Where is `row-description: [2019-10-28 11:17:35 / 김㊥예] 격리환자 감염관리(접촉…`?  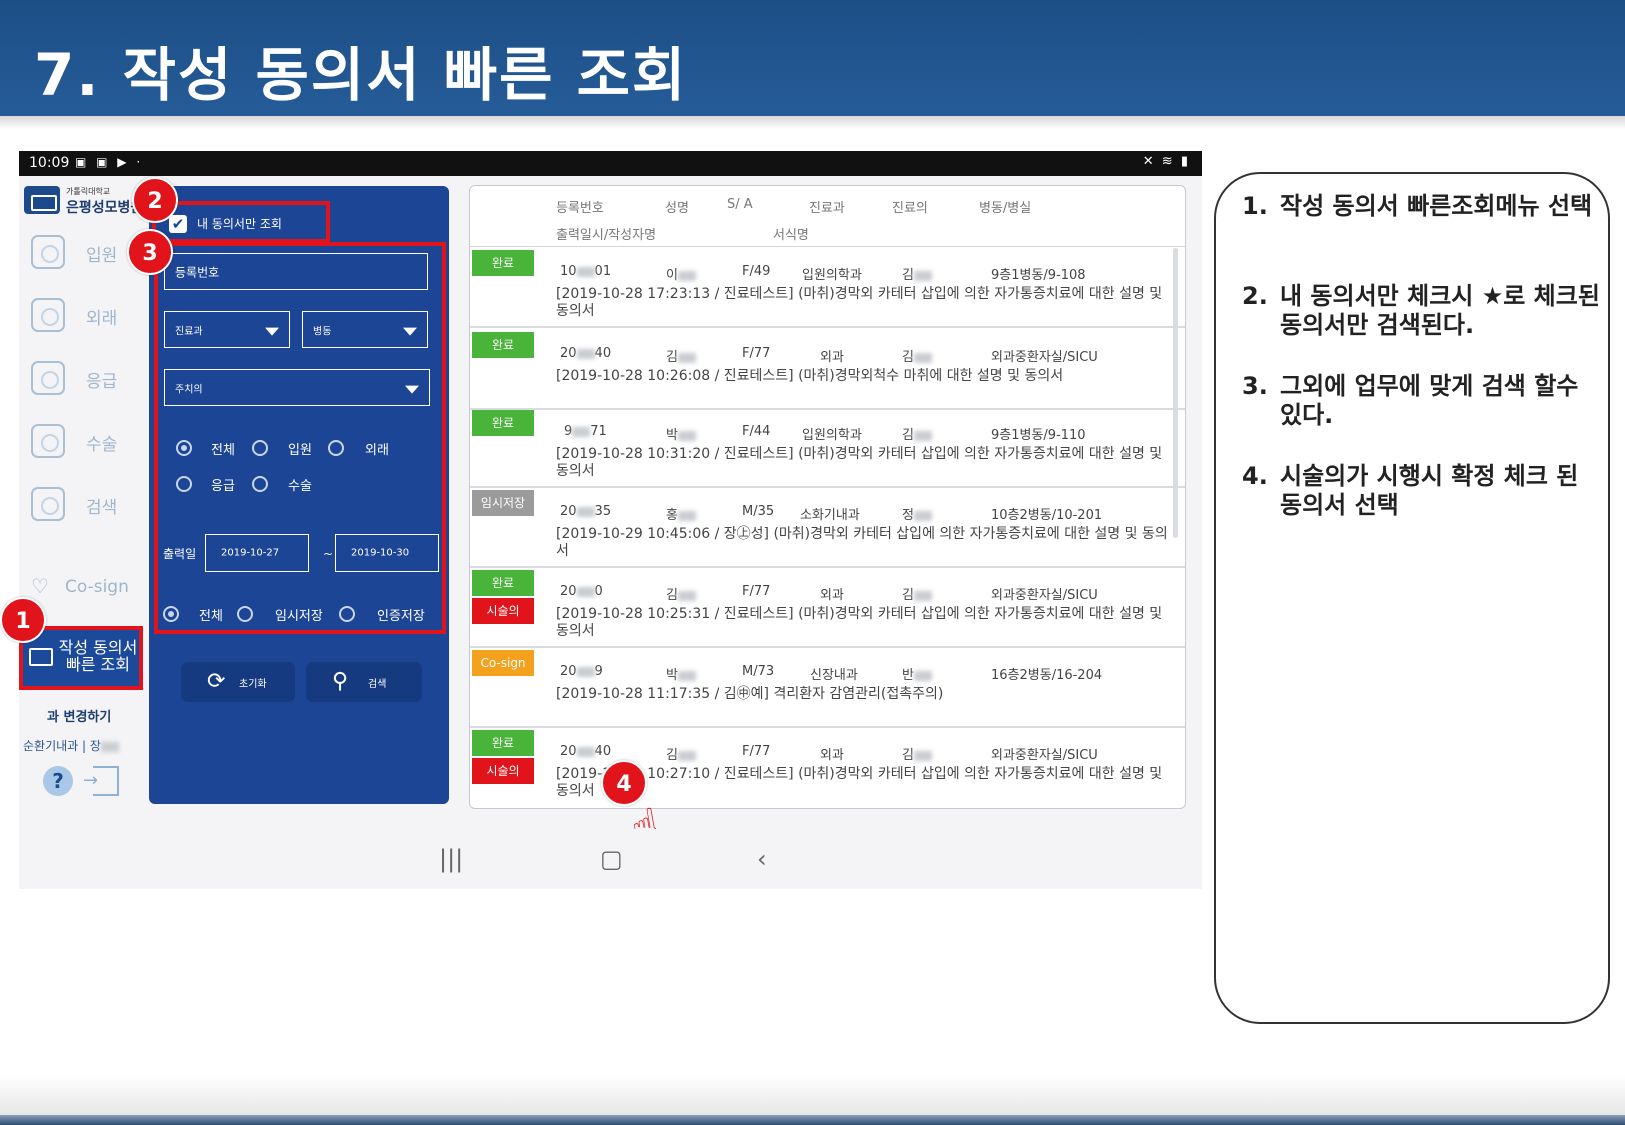
row-description: [2019-10-28 11:17:35 / 김㊥예] 격리환자 감염관리(접촉… is located at coordinates (750, 694).